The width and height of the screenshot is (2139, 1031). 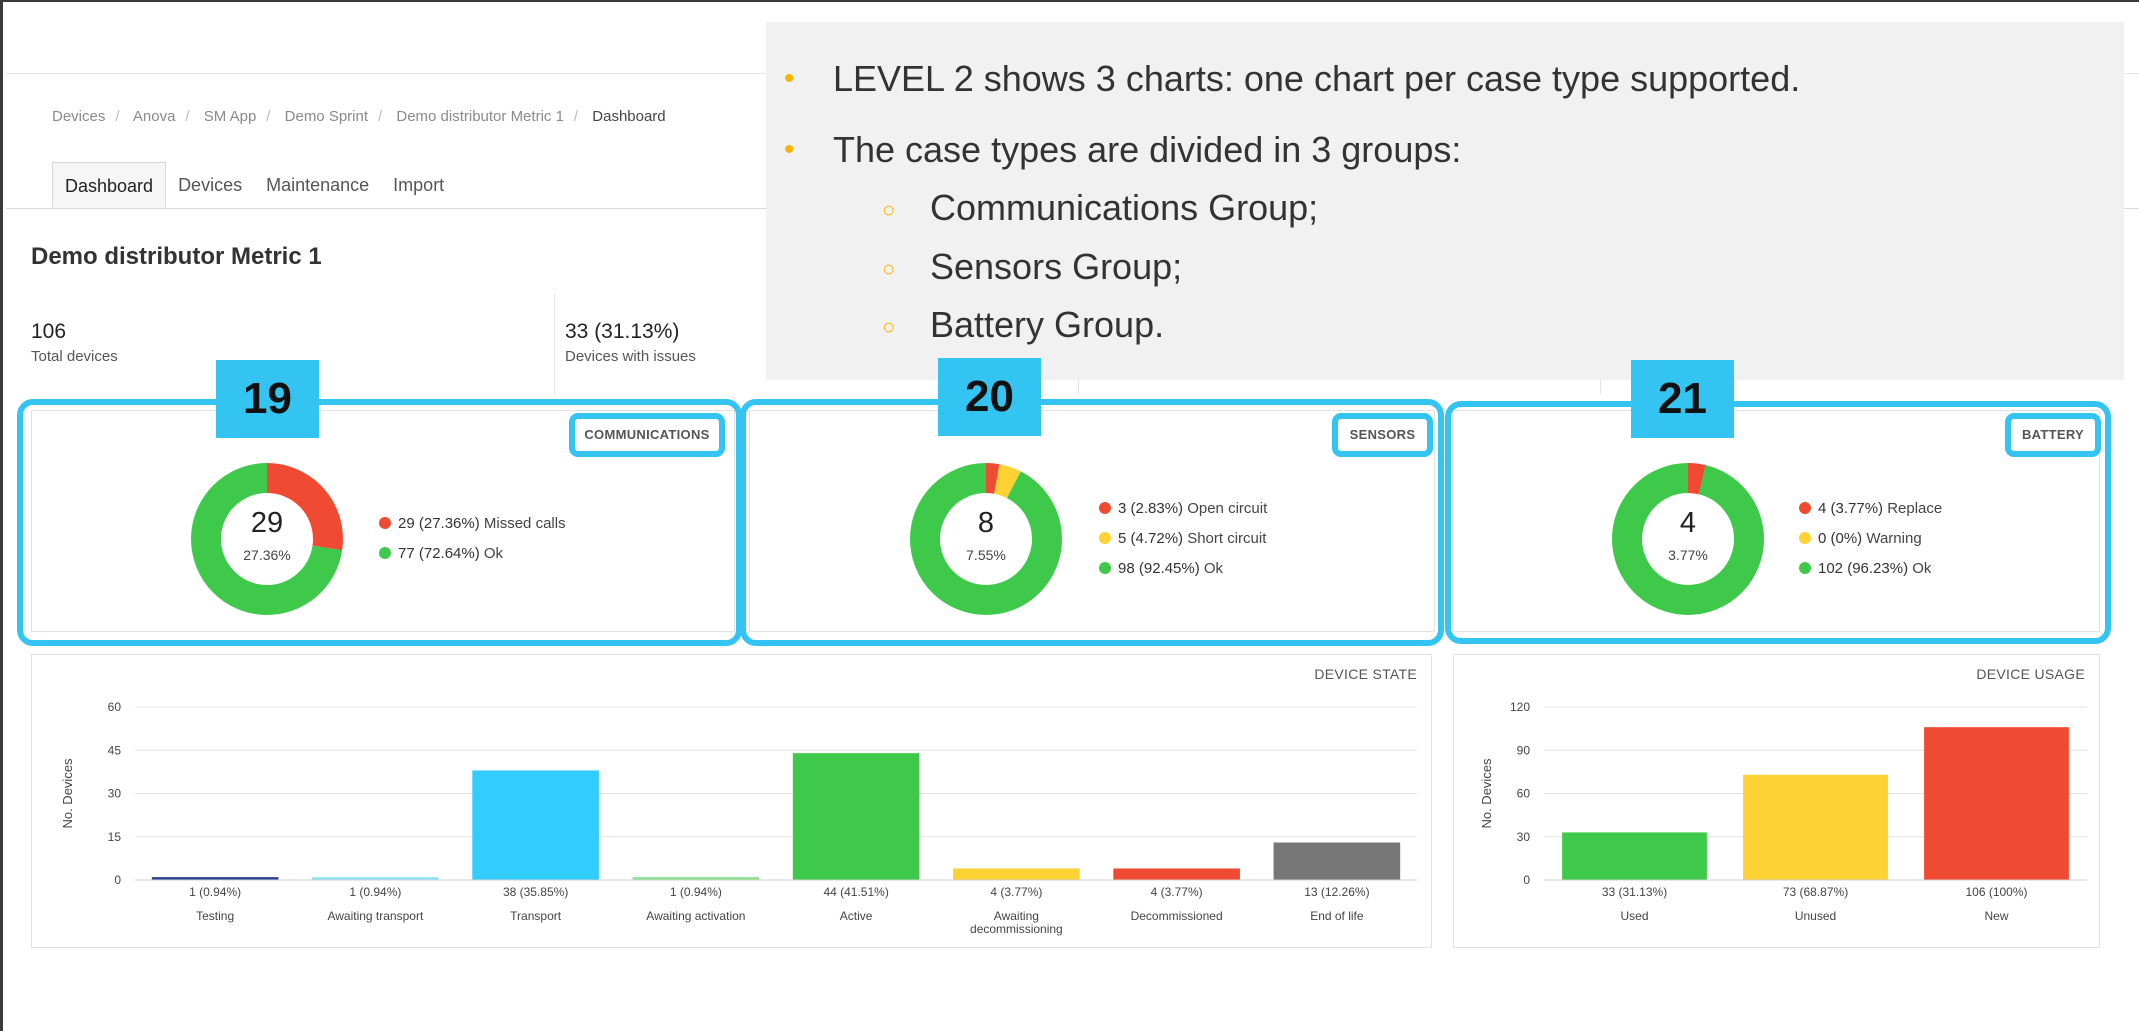 I want to click on page-title: Demo distributor Metric 1, so click(x=176, y=256).